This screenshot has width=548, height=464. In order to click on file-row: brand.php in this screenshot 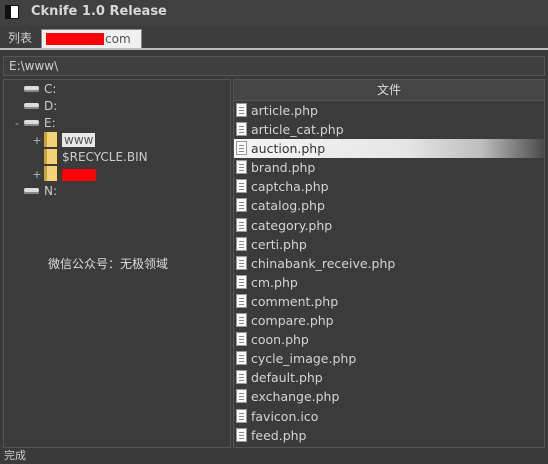, I will do `click(389, 167)`.